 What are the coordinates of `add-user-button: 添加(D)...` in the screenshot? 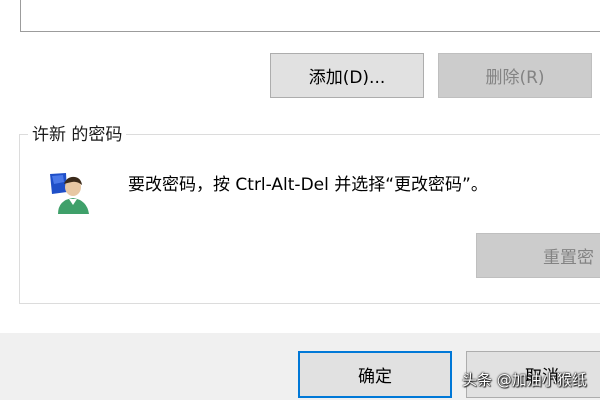 It's located at (347, 75).